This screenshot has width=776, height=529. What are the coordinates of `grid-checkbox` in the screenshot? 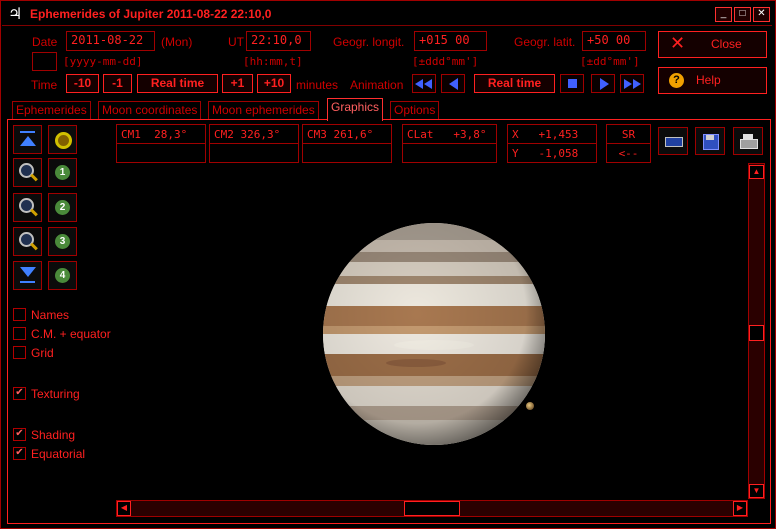 It's located at (19, 352).